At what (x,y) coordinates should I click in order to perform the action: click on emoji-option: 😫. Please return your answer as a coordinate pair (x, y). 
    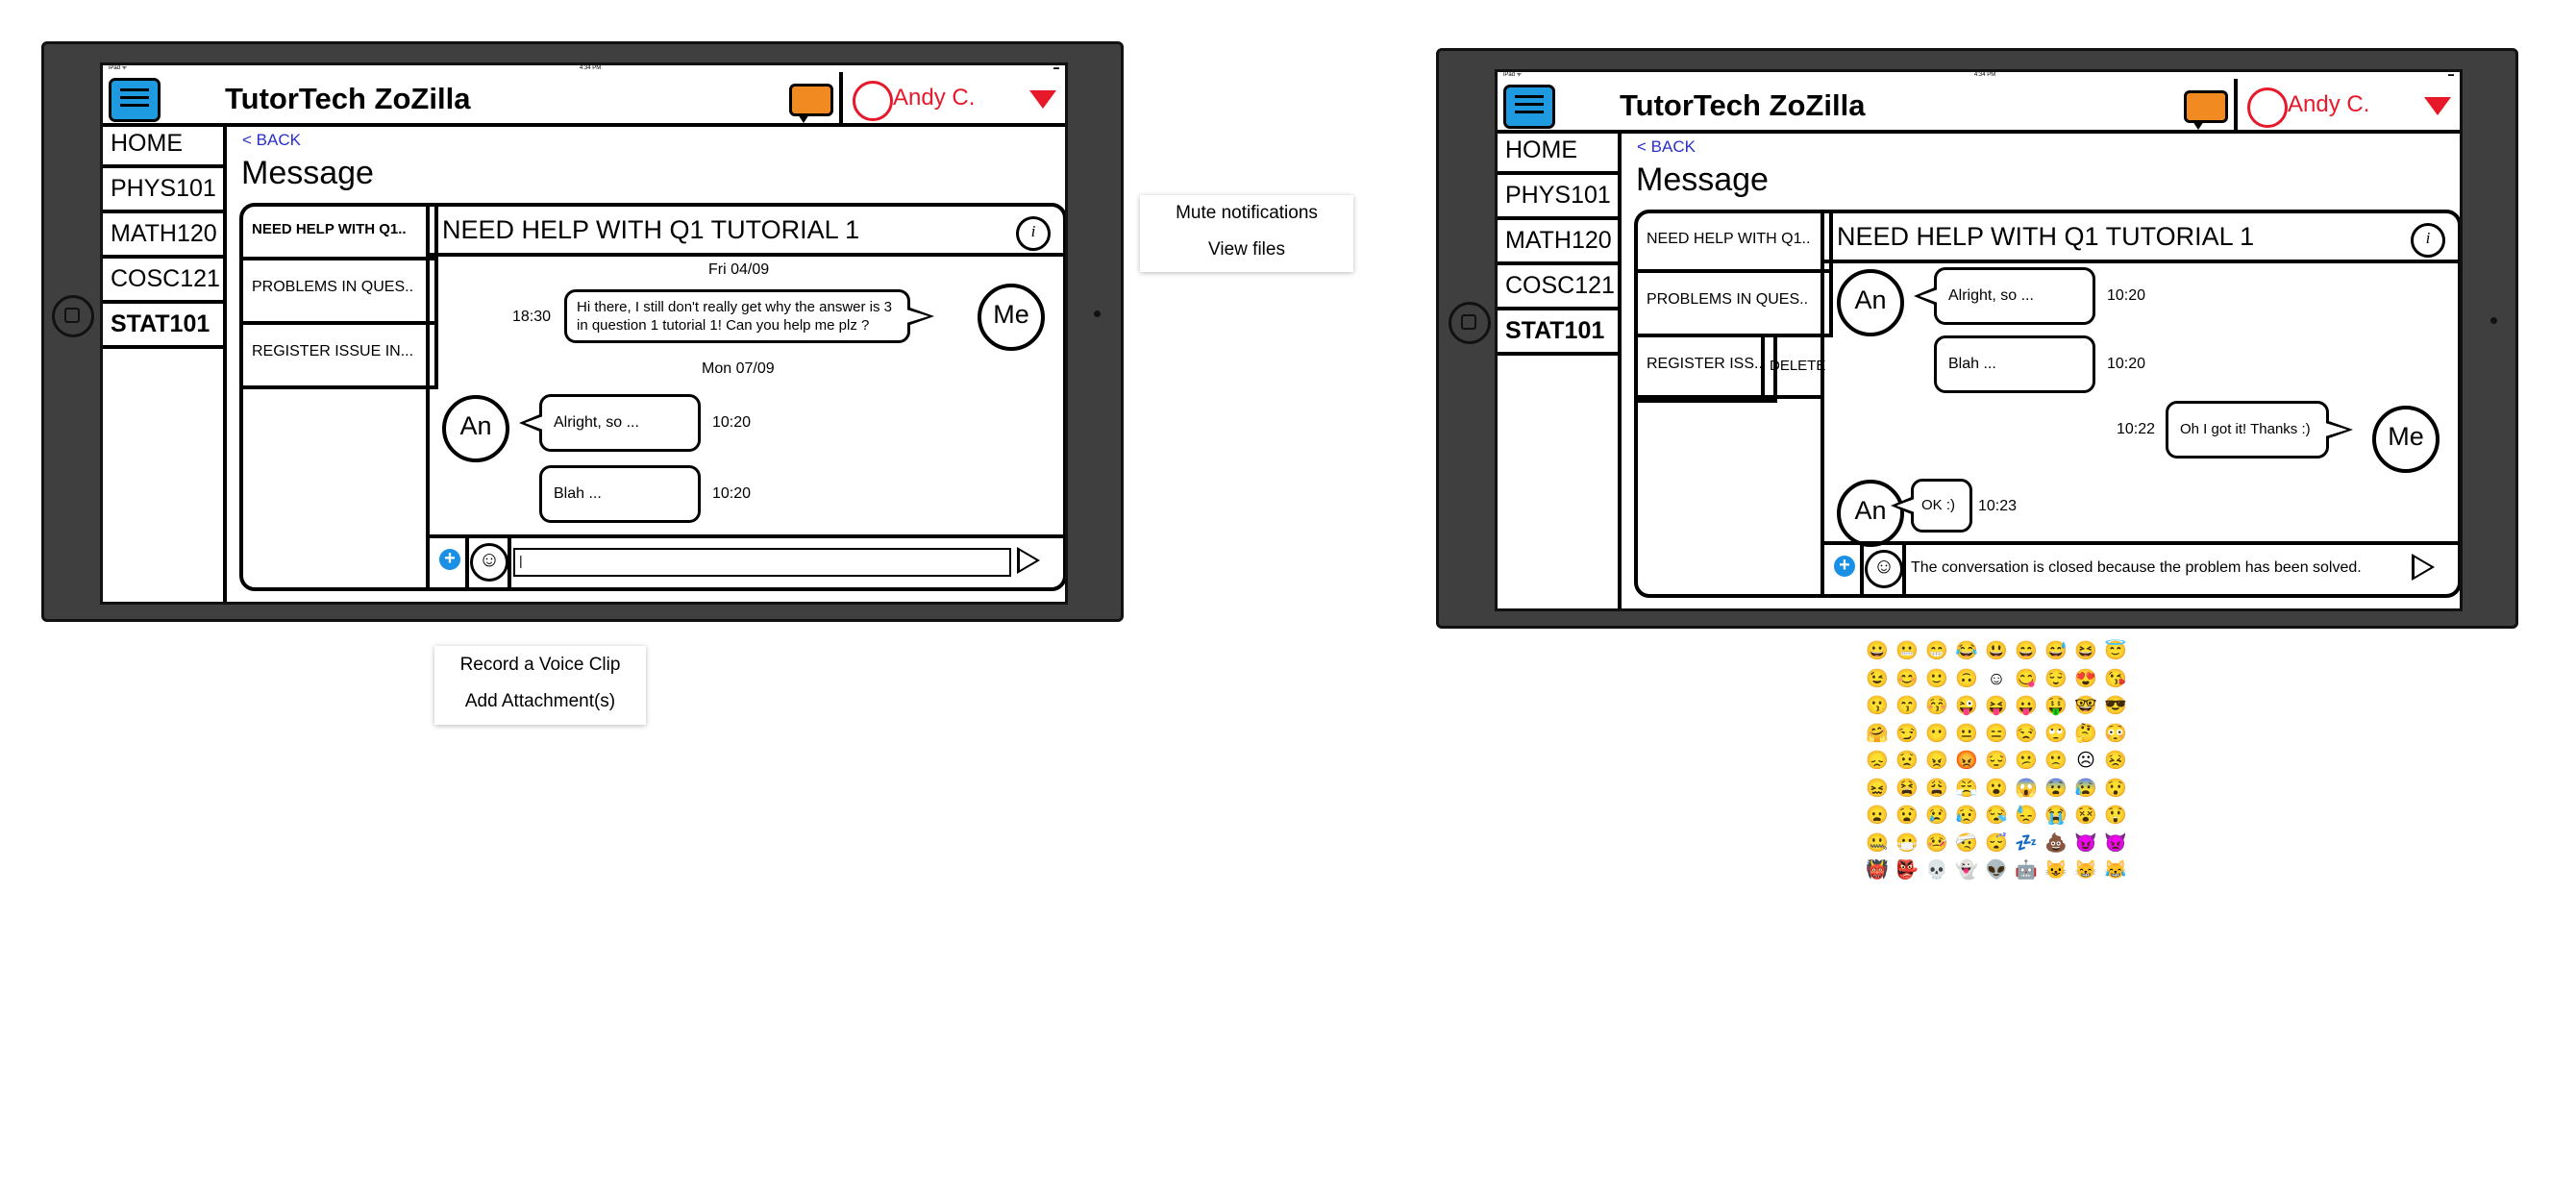
    Looking at the image, I should click on (1908, 789).